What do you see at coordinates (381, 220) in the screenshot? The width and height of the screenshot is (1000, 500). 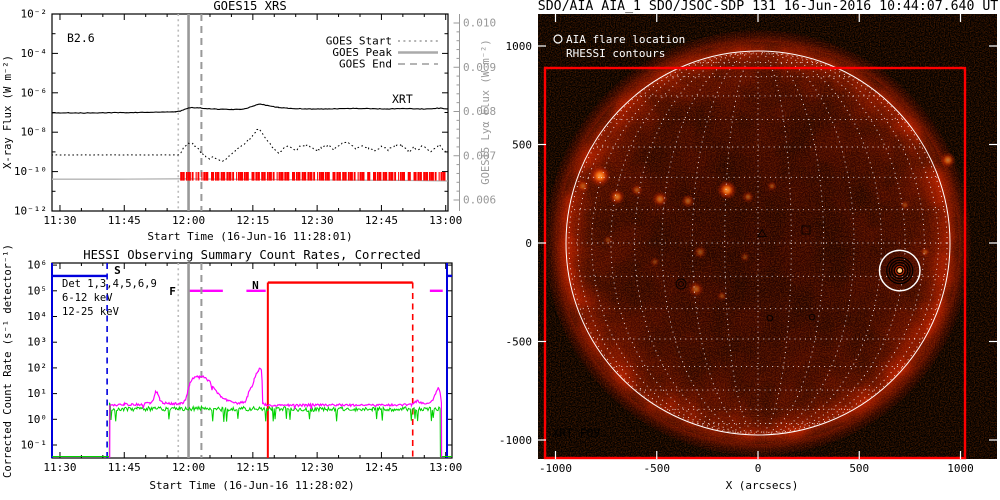 I see `goes-xtick-label: 12:45` at bounding box center [381, 220].